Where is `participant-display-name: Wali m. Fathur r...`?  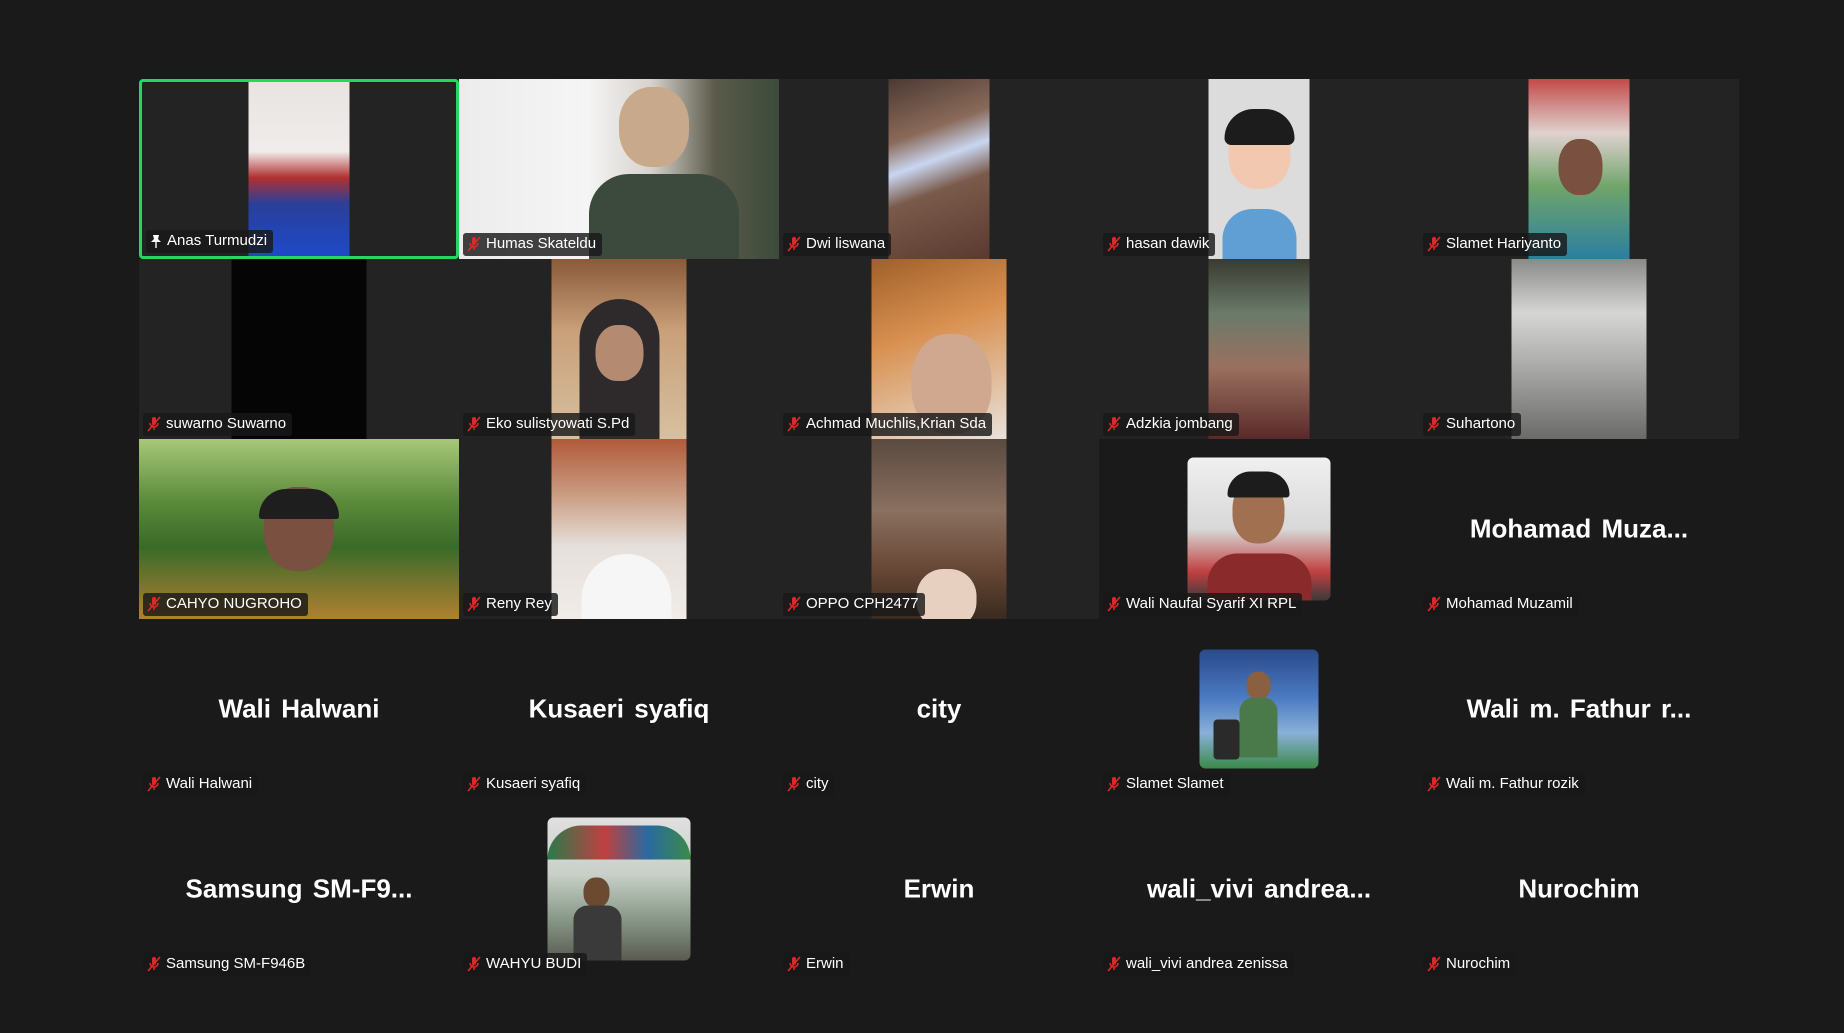
participant-display-name: Wali m. Fathur r... is located at coordinates (1579, 708).